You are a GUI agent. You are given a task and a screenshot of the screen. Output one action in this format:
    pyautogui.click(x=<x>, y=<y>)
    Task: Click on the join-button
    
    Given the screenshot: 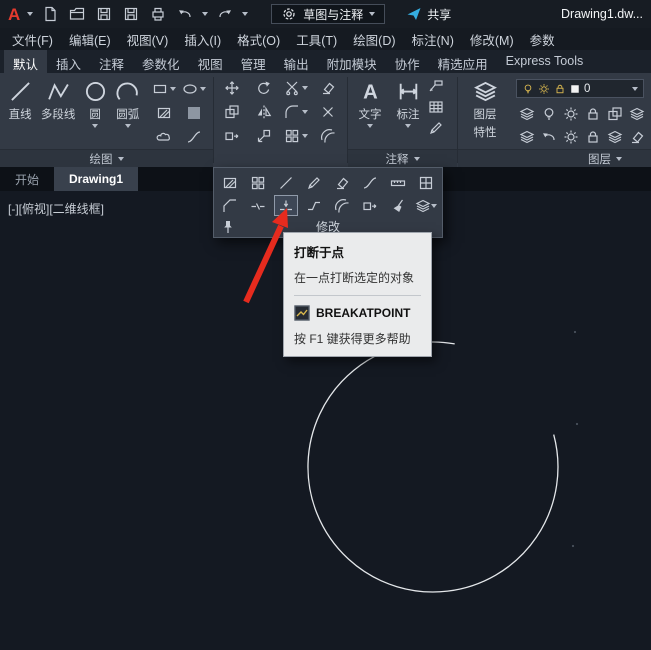 What is the action you would take?
    pyautogui.click(x=314, y=205)
    